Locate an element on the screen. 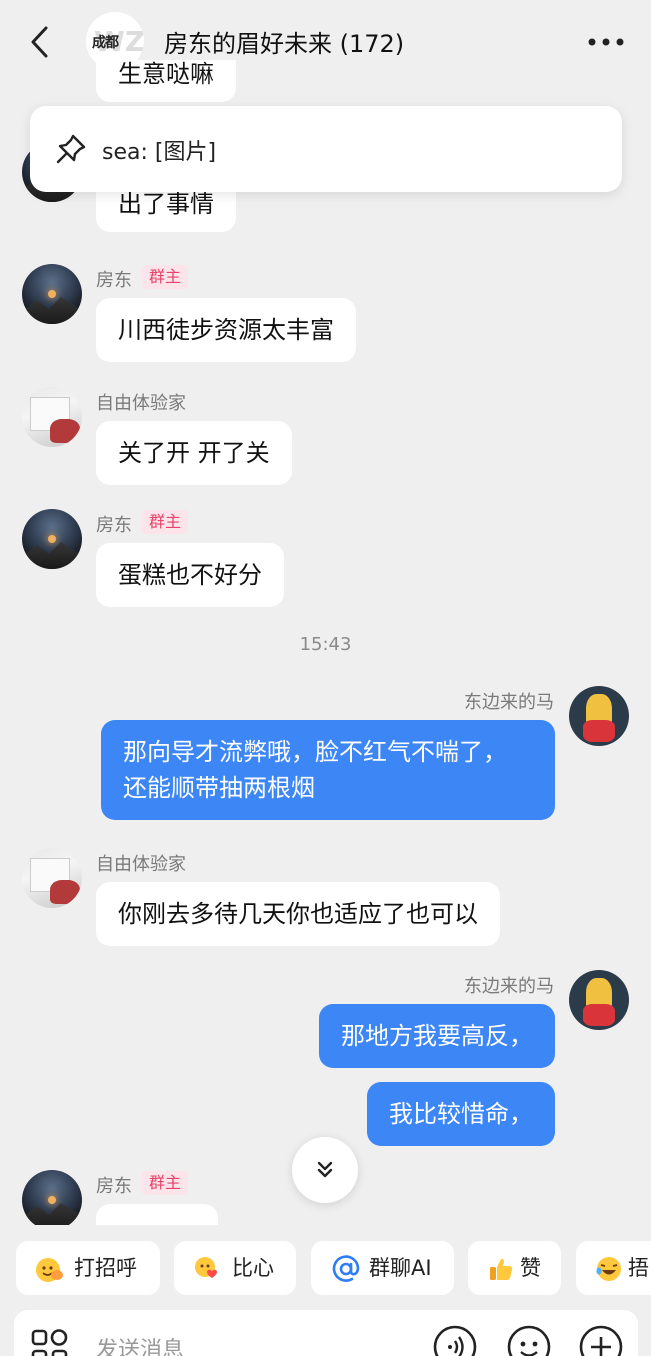 This screenshot has height=1356, width=651. my-message-bubble: 我比较惜命， is located at coordinates (461, 1114).